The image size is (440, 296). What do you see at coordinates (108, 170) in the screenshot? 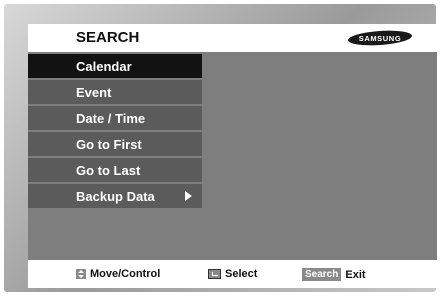
I see `menu-item-label: Go to Last` at bounding box center [108, 170].